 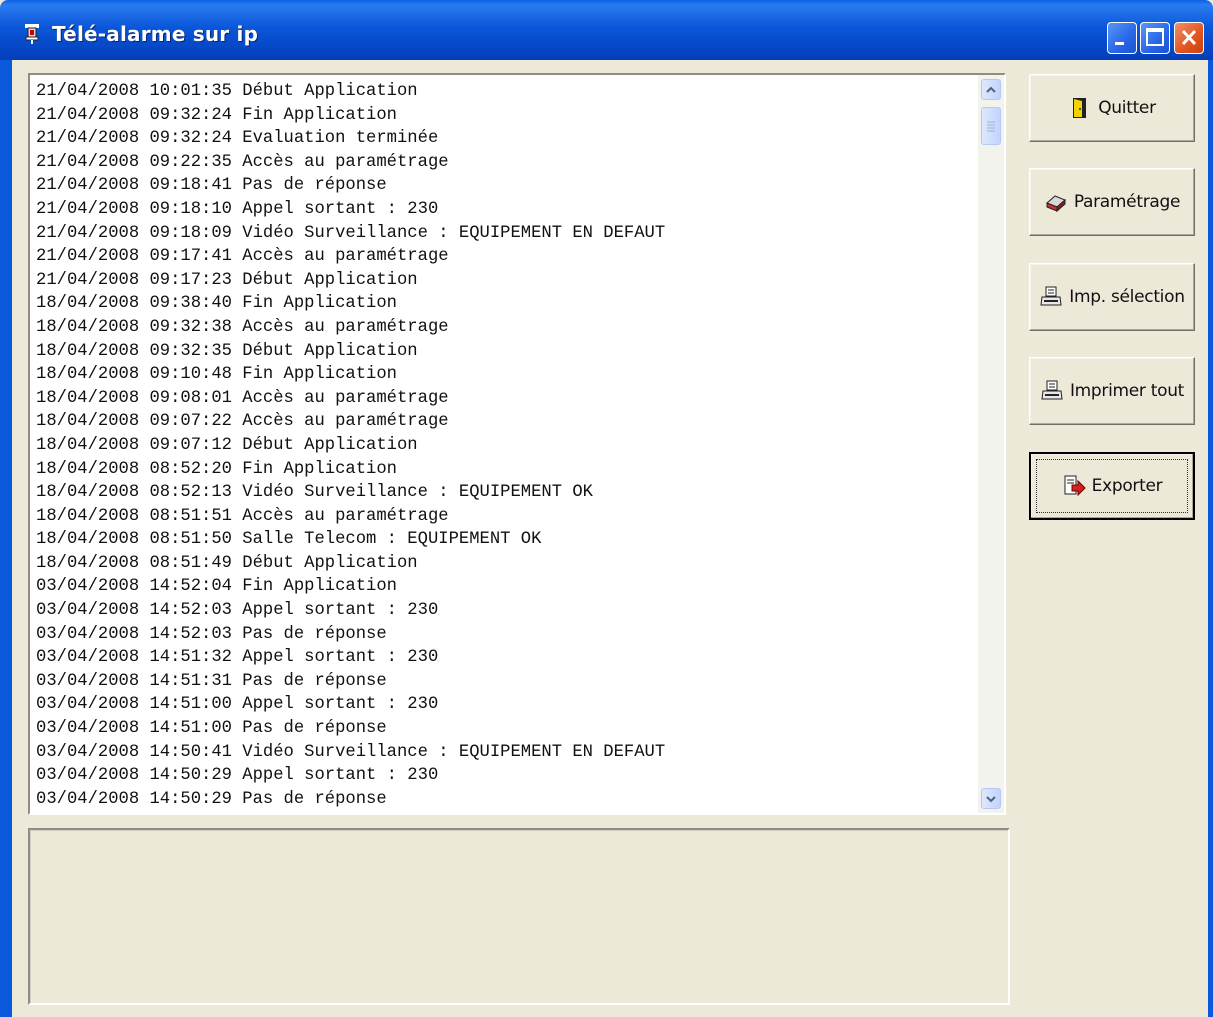 I want to click on log-line: 03/04/2008 14:52:03 Pas de réponse, so click(x=506, y=635).